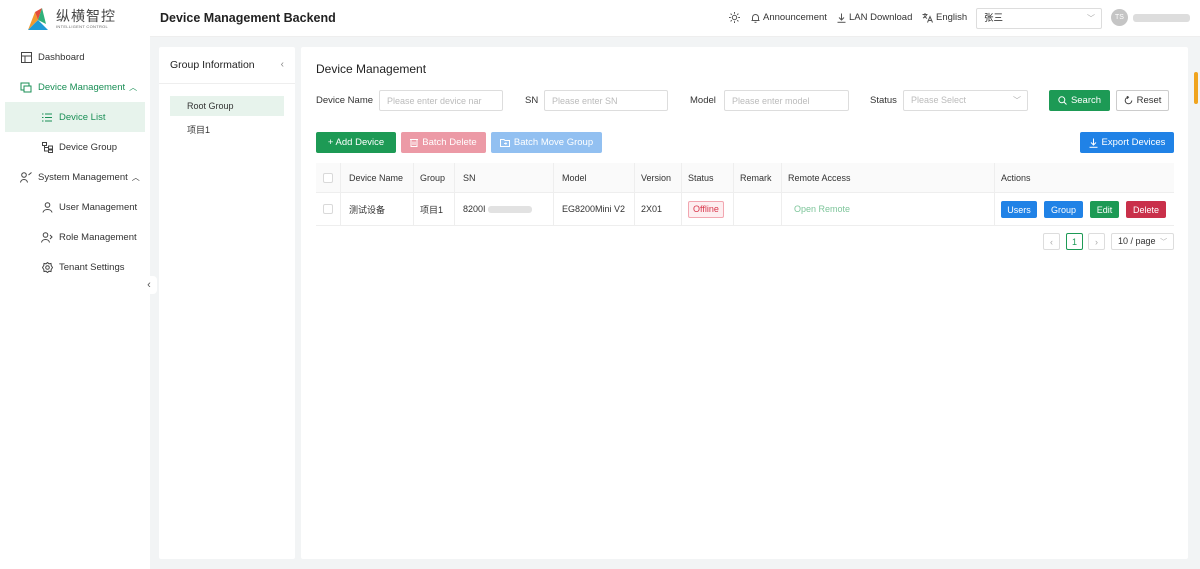 This screenshot has width=1200, height=569. I want to click on sidebar-item-device-list: Device List, so click(75, 117).